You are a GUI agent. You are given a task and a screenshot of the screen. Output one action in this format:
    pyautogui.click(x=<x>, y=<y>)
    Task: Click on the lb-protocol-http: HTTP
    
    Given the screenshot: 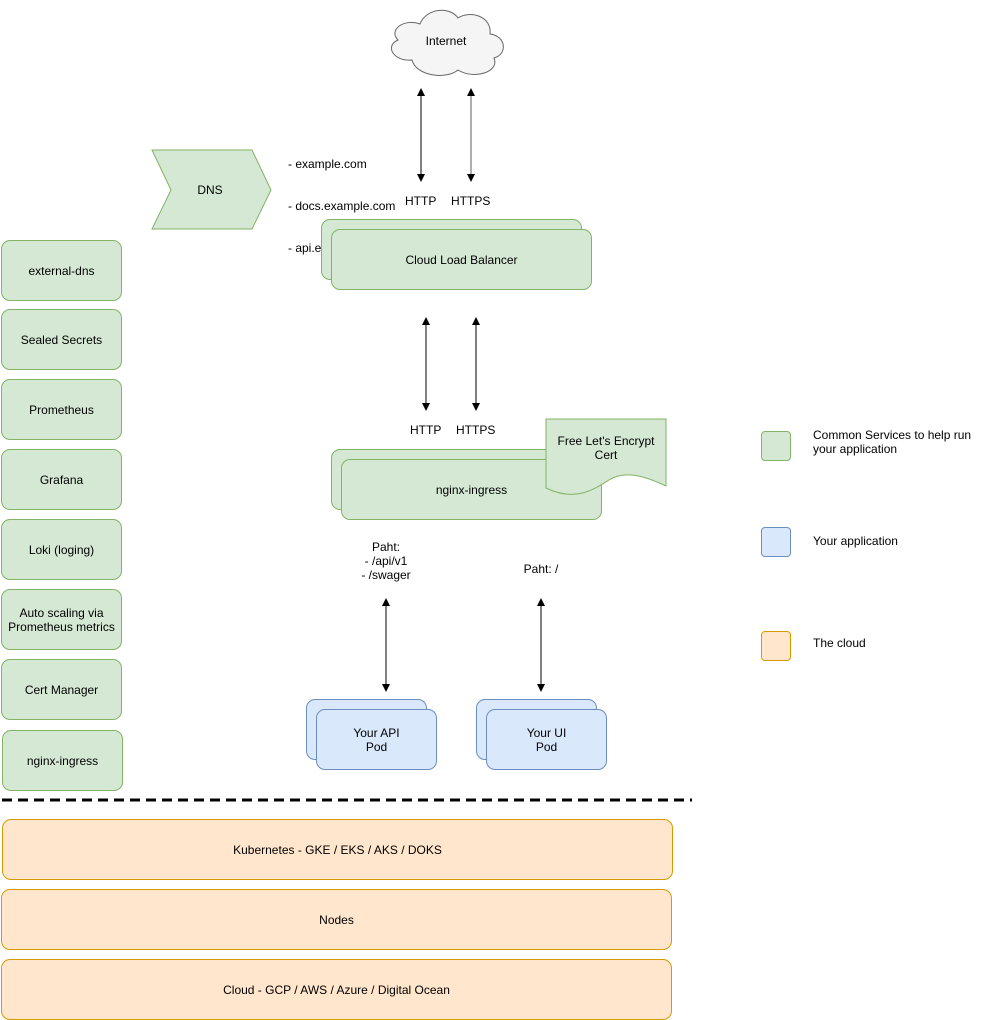 What is the action you would take?
    pyautogui.click(x=421, y=201)
    